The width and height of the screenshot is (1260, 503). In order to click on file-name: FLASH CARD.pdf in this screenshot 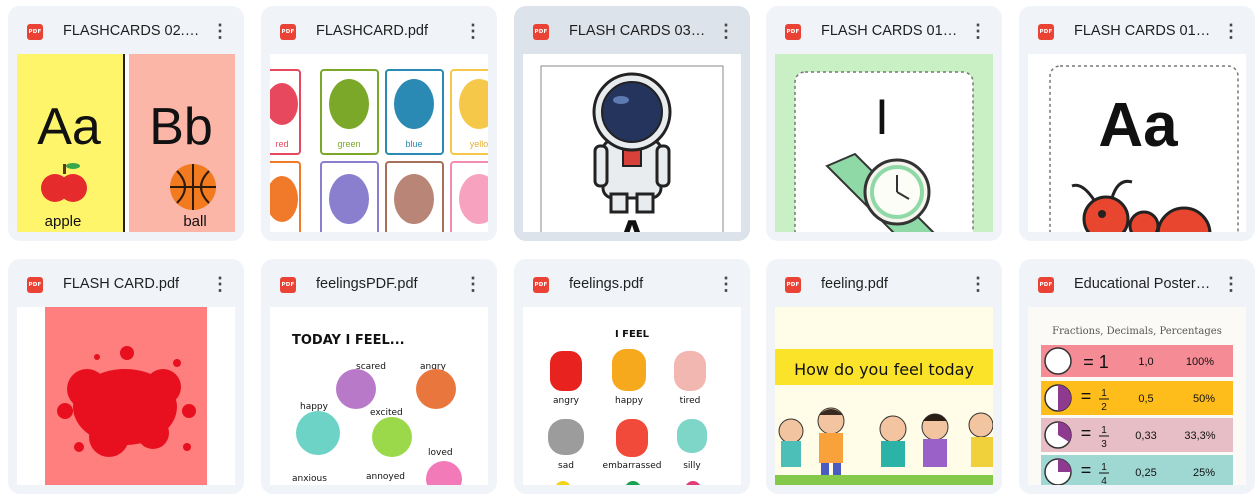, I will do `click(121, 284)`.